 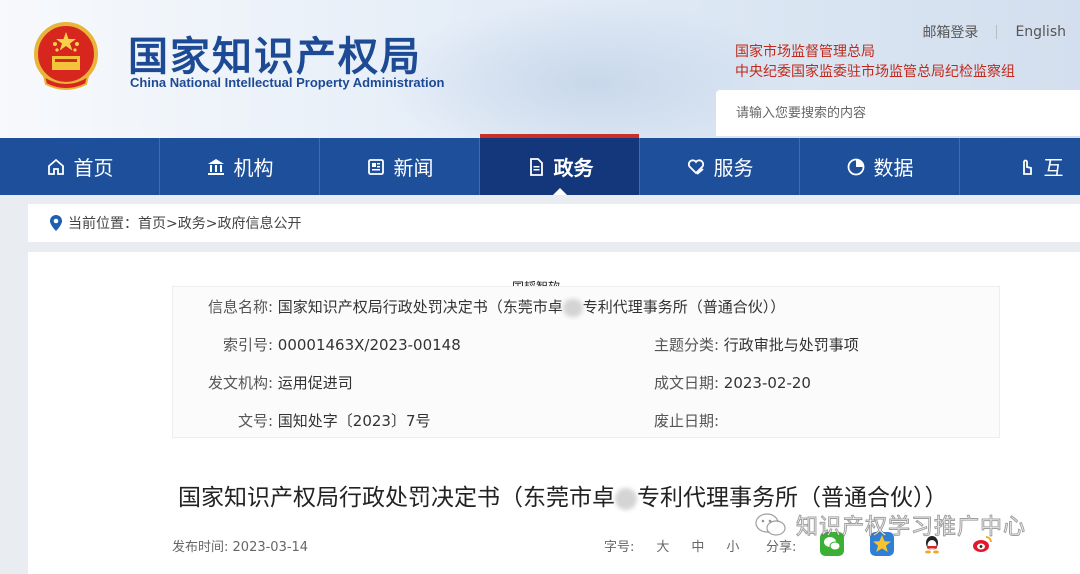 I want to click on info-label: 主题分类:, so click(x=686, y=345).